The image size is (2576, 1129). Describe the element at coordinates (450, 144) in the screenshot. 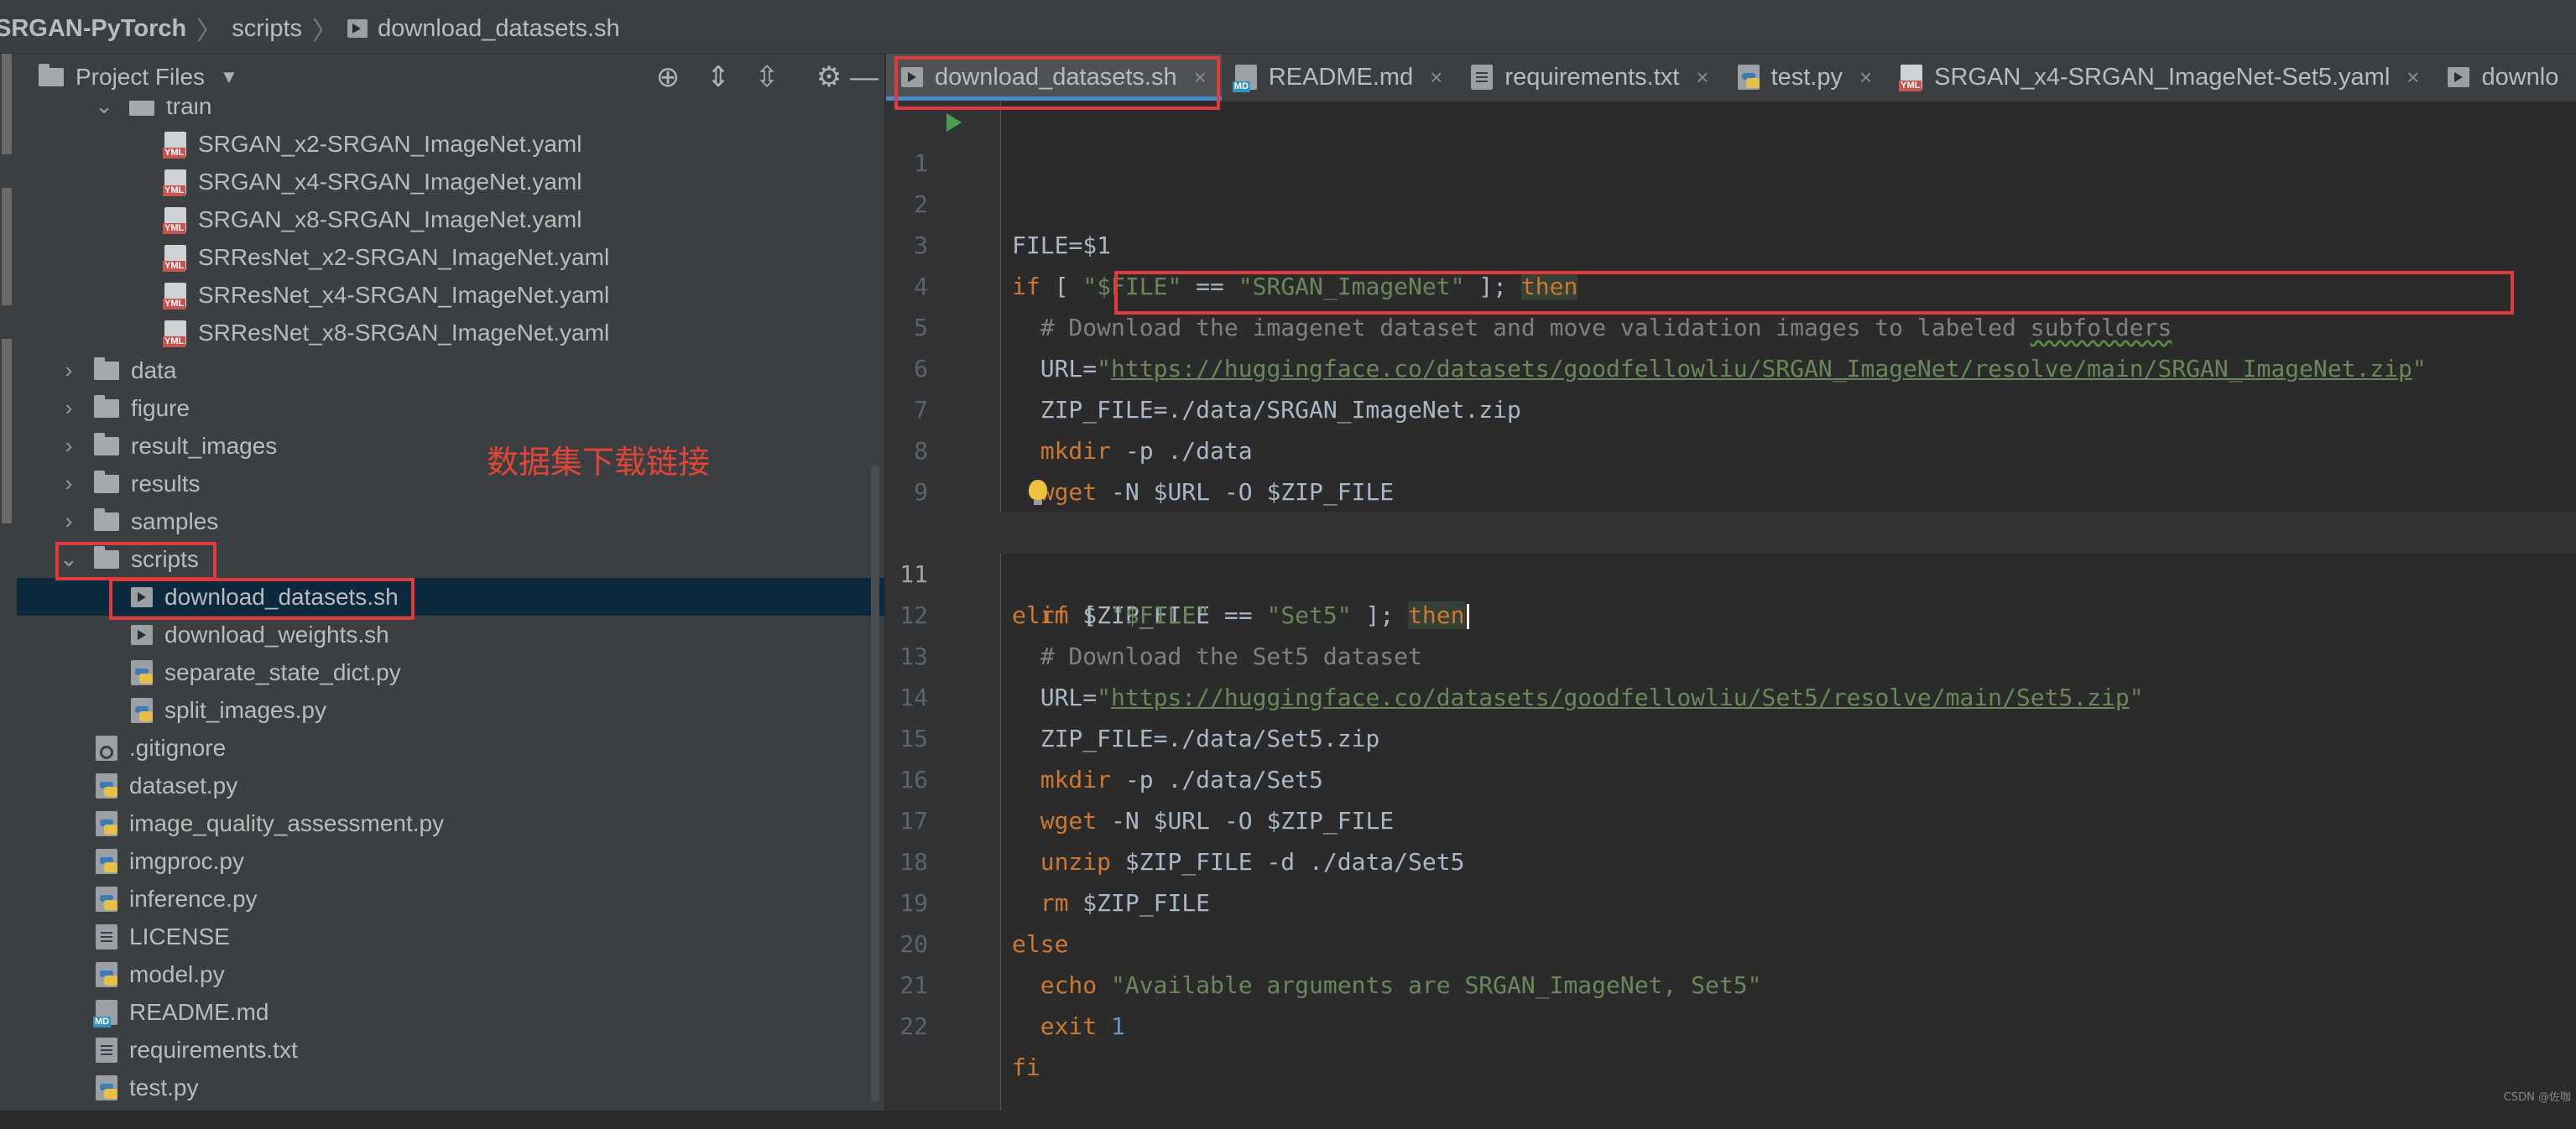

I see `tree-file-yaml: SRGAN_x2-SRGAN_ImageNet.yaml` at that location.